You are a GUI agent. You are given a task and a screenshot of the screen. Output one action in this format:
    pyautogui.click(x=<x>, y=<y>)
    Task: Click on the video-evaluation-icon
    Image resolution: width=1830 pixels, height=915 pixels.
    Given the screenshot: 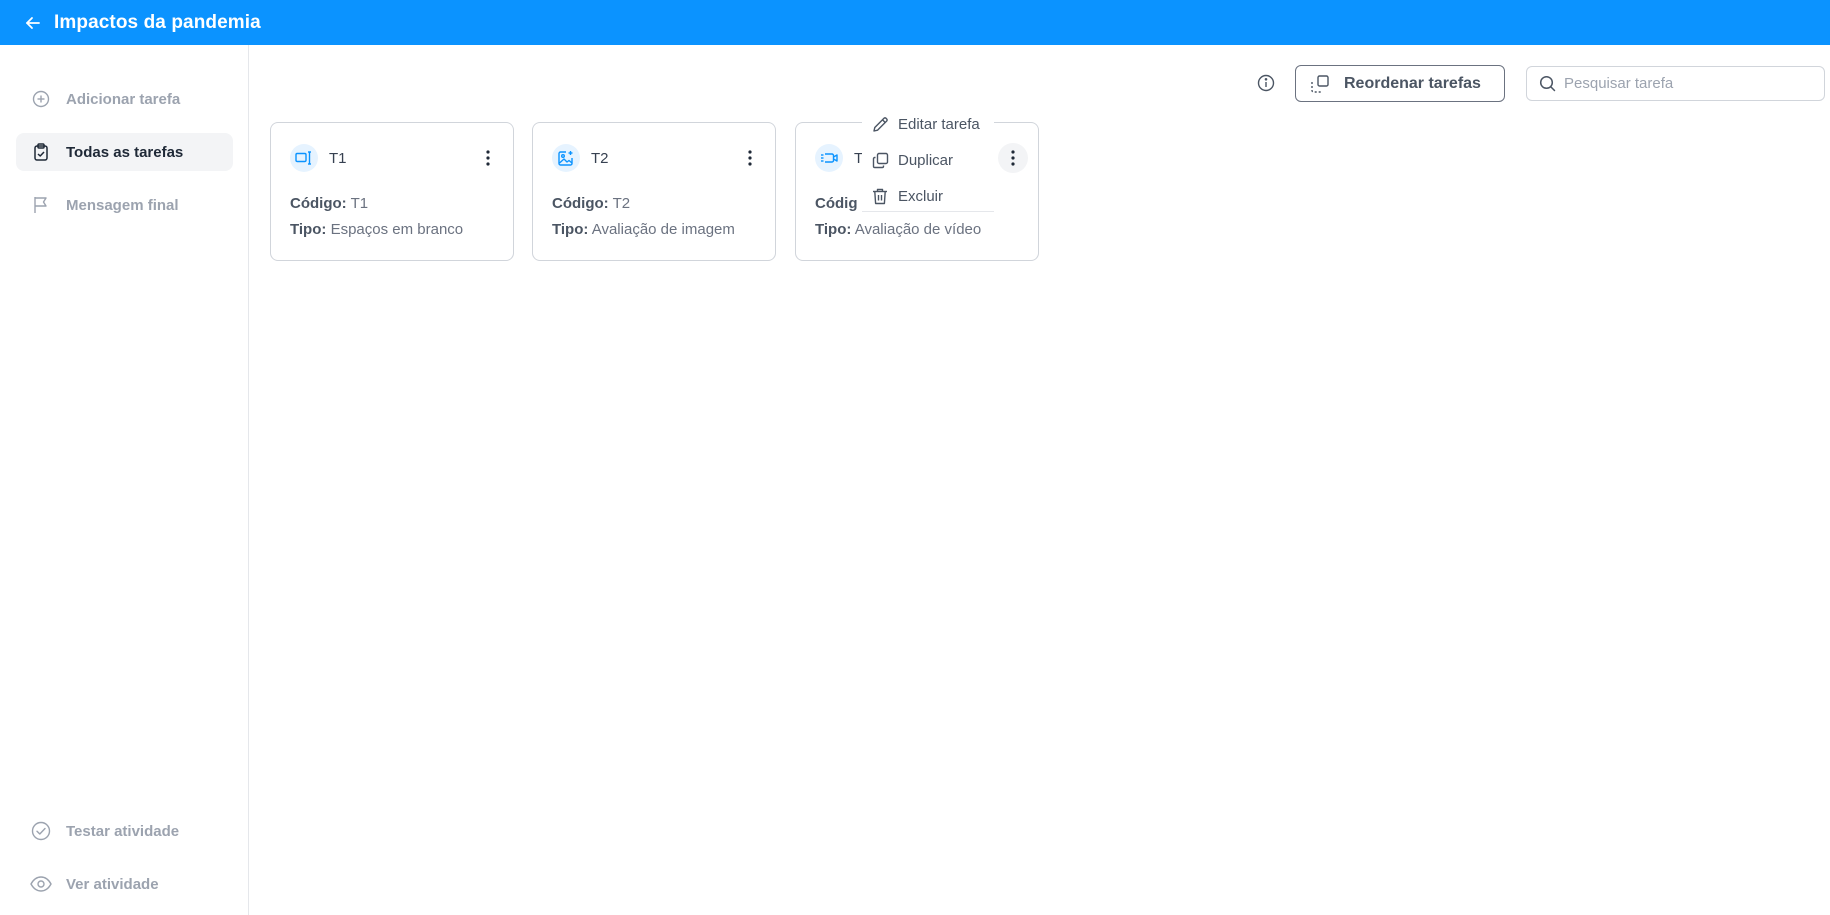 What is the action you would take?
    pyautogui.click(x=829, y=158)
    